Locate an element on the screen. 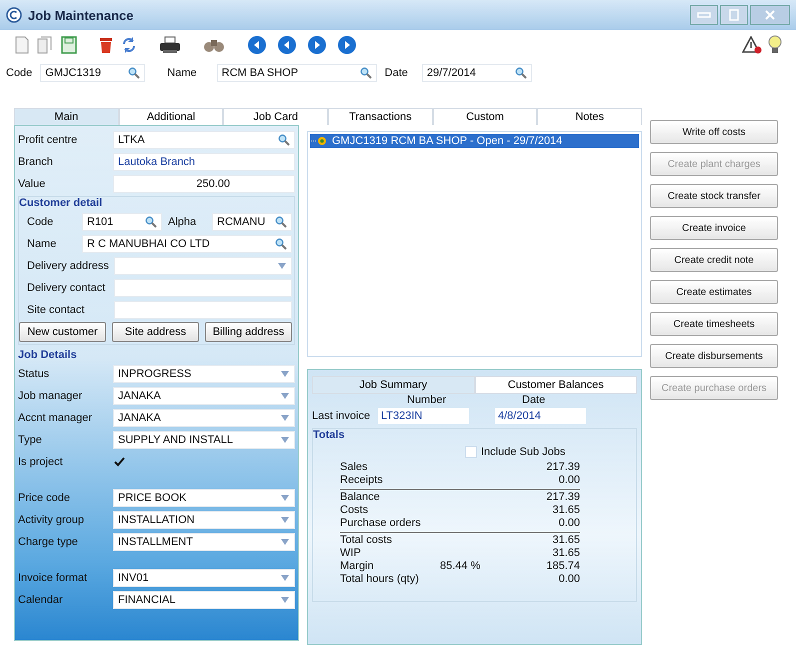 The width and height of the screenshot is (796, 666). input-field: R C MANUBHAI CO LTD is located at coordinates (187, 244).